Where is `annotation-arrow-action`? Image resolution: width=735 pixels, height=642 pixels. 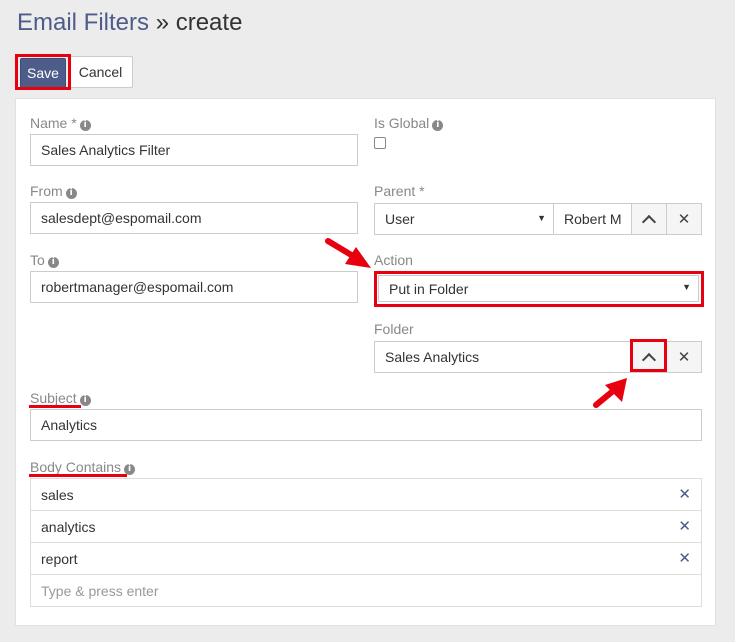 annotation-arrow-action is located at coordinates (348, 253).